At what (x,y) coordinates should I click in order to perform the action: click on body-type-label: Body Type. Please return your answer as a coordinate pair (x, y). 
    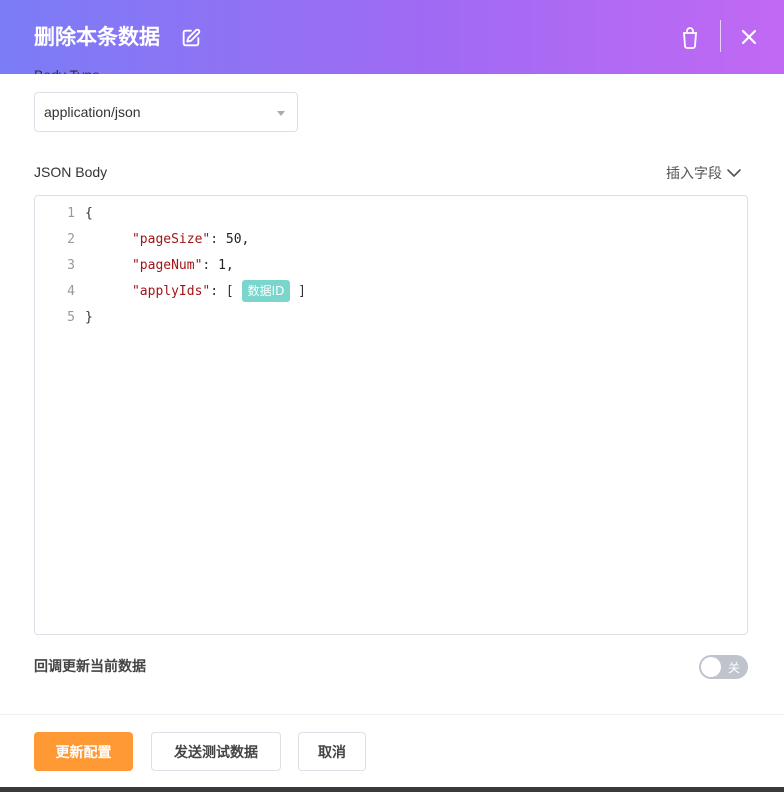
    Looking at the image, I should click on (67, 70).